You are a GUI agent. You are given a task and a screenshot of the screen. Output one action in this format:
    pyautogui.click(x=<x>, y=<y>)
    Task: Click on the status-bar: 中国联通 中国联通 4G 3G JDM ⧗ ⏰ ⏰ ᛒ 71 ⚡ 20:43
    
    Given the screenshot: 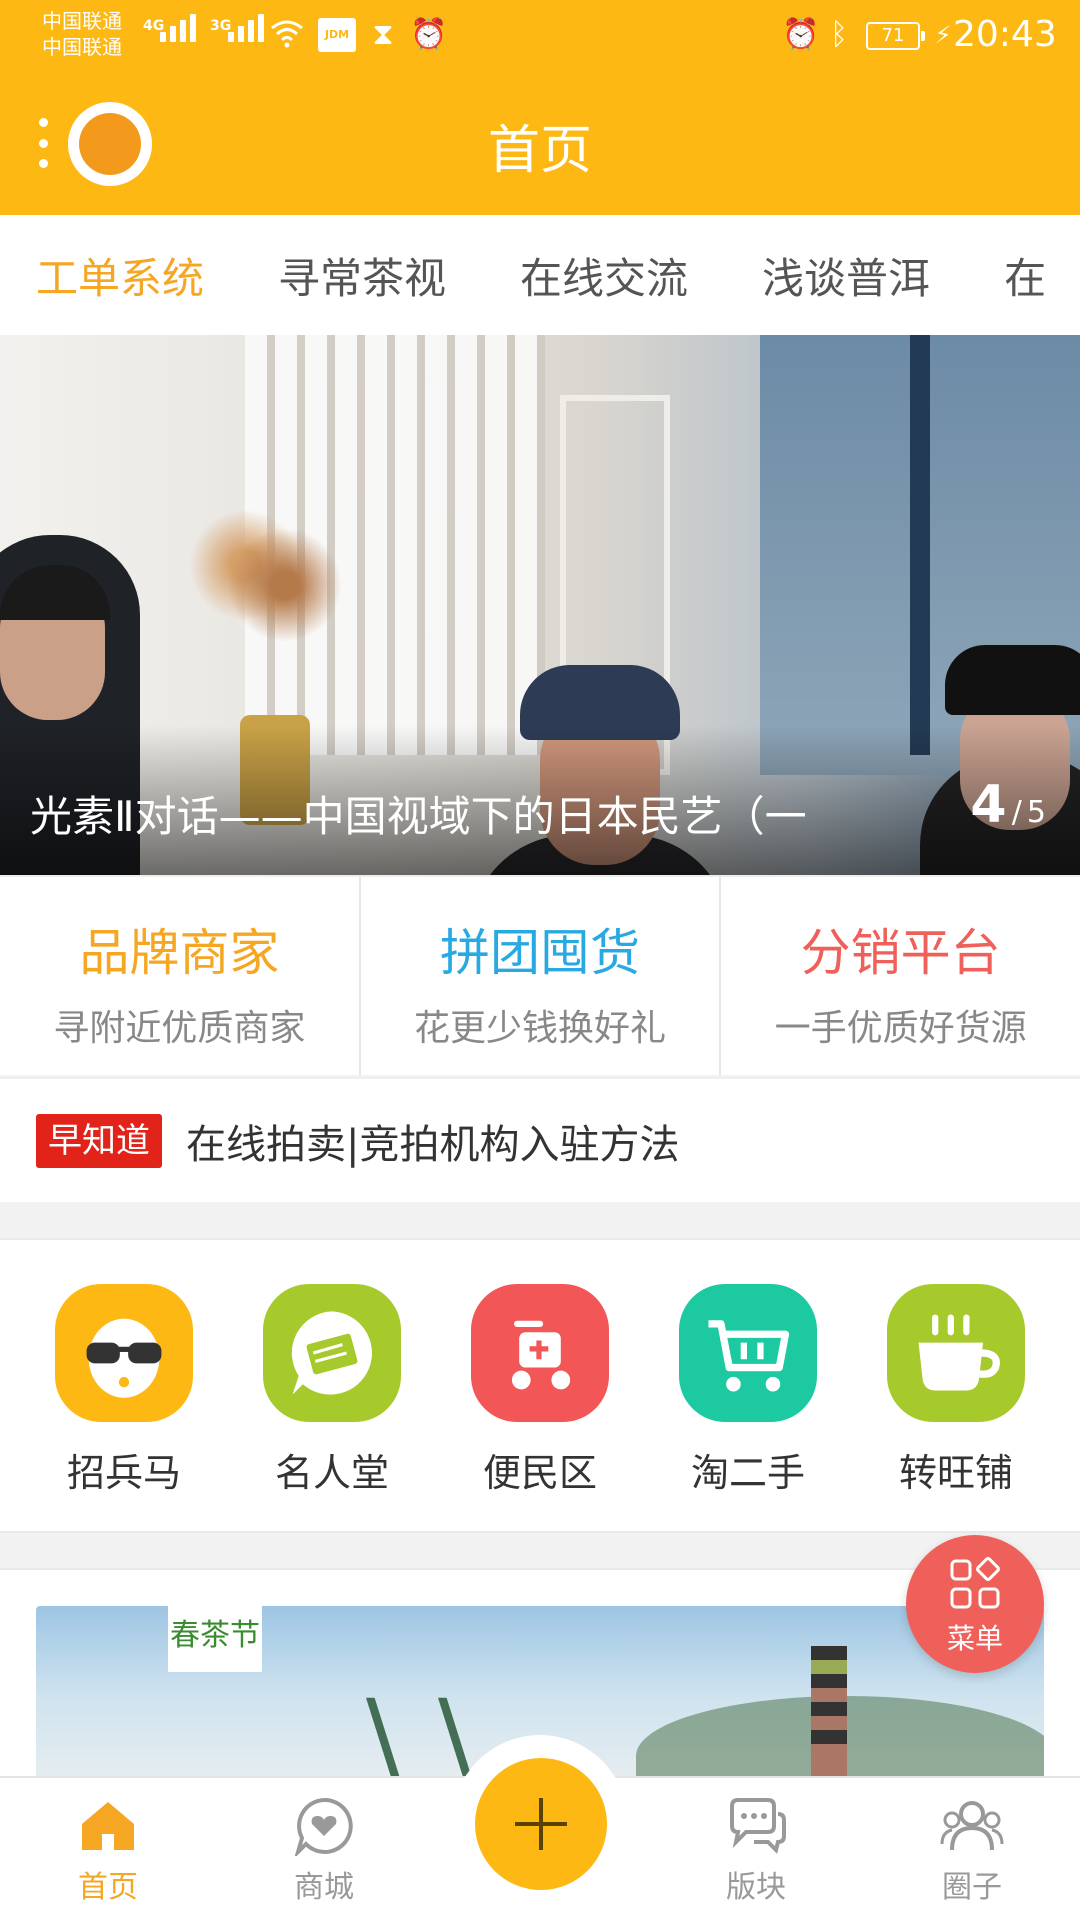 What is the action you would take?
    pyautogui.click(x=540, y=35)
    